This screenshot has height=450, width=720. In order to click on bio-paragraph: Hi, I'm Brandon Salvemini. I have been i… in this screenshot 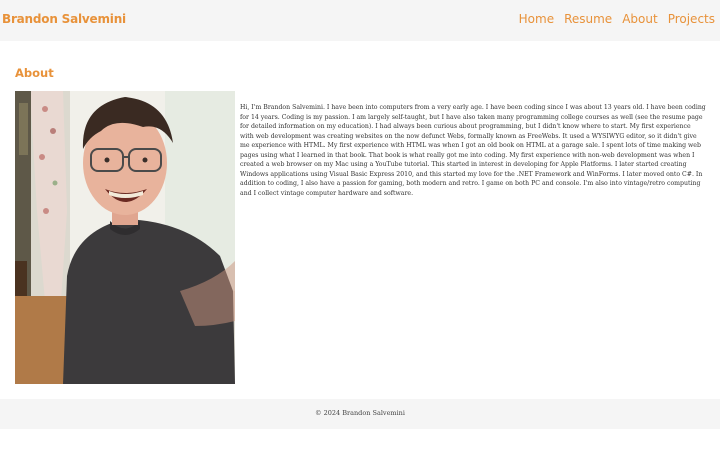, I will do `click(473, 150)`.